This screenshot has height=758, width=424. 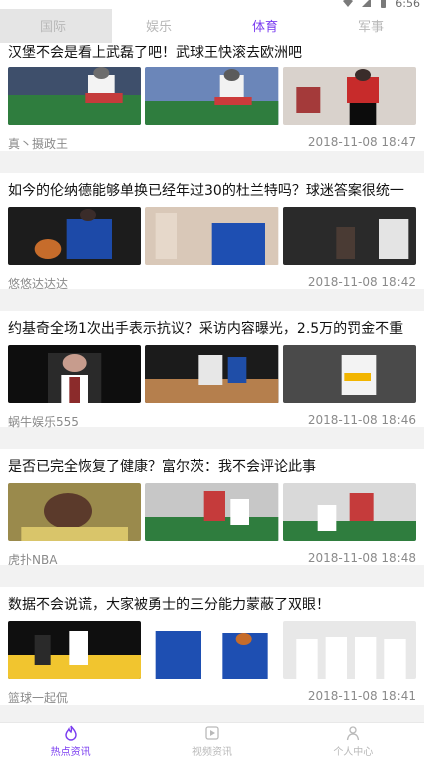 I want to click on video-icon, so click(x=212, y=733).